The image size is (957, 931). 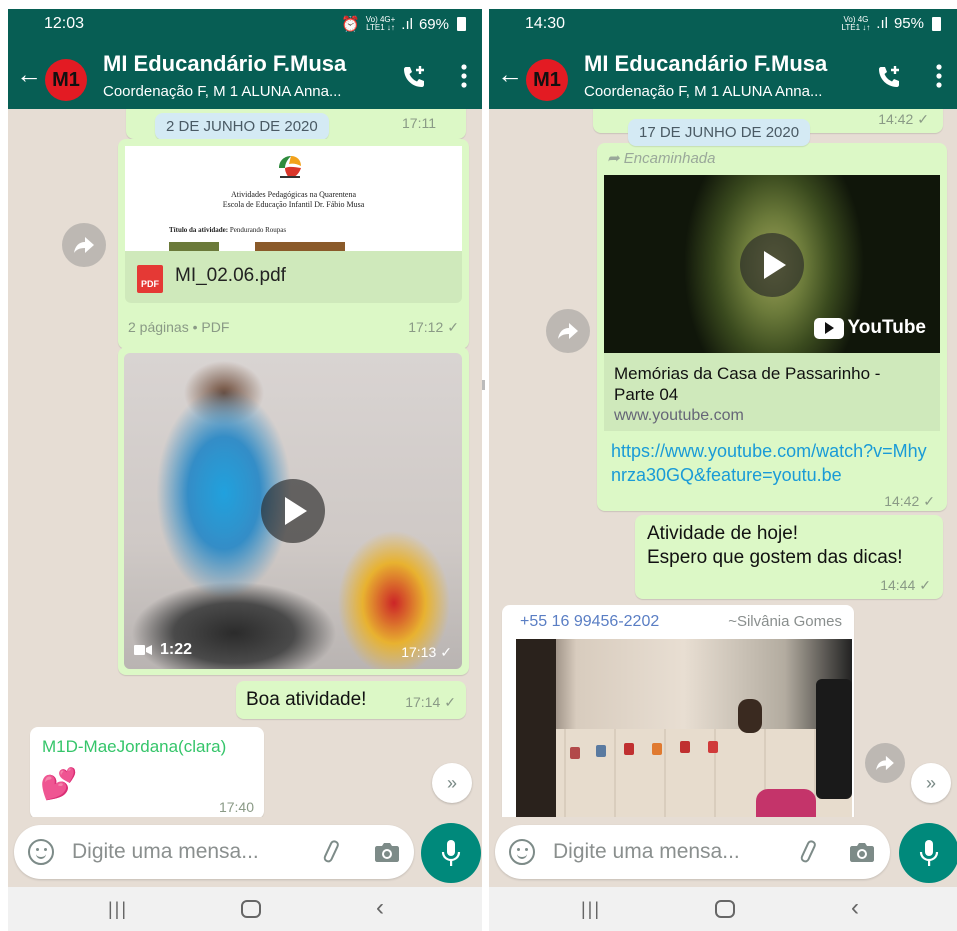 I want to click on video-thumbnail: 1:22 17:13 ✓, so click(x=293, y=511).